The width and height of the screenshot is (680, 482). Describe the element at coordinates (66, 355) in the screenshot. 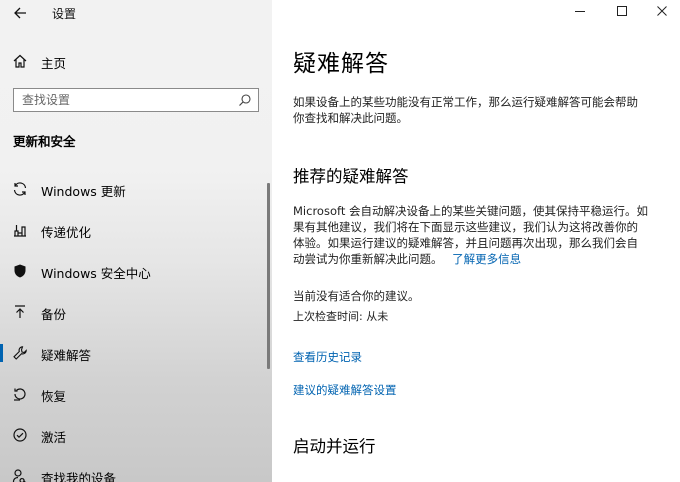

I see `sidebar-item-label: 疑难解答` at that location.